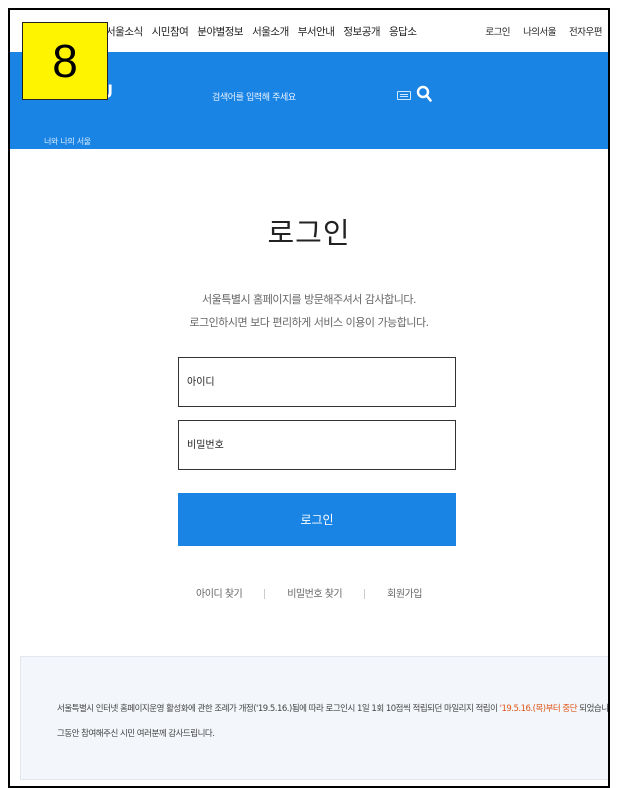  I want to click on logo-subtitle: 너와 나의 서울, so click(67, 141).